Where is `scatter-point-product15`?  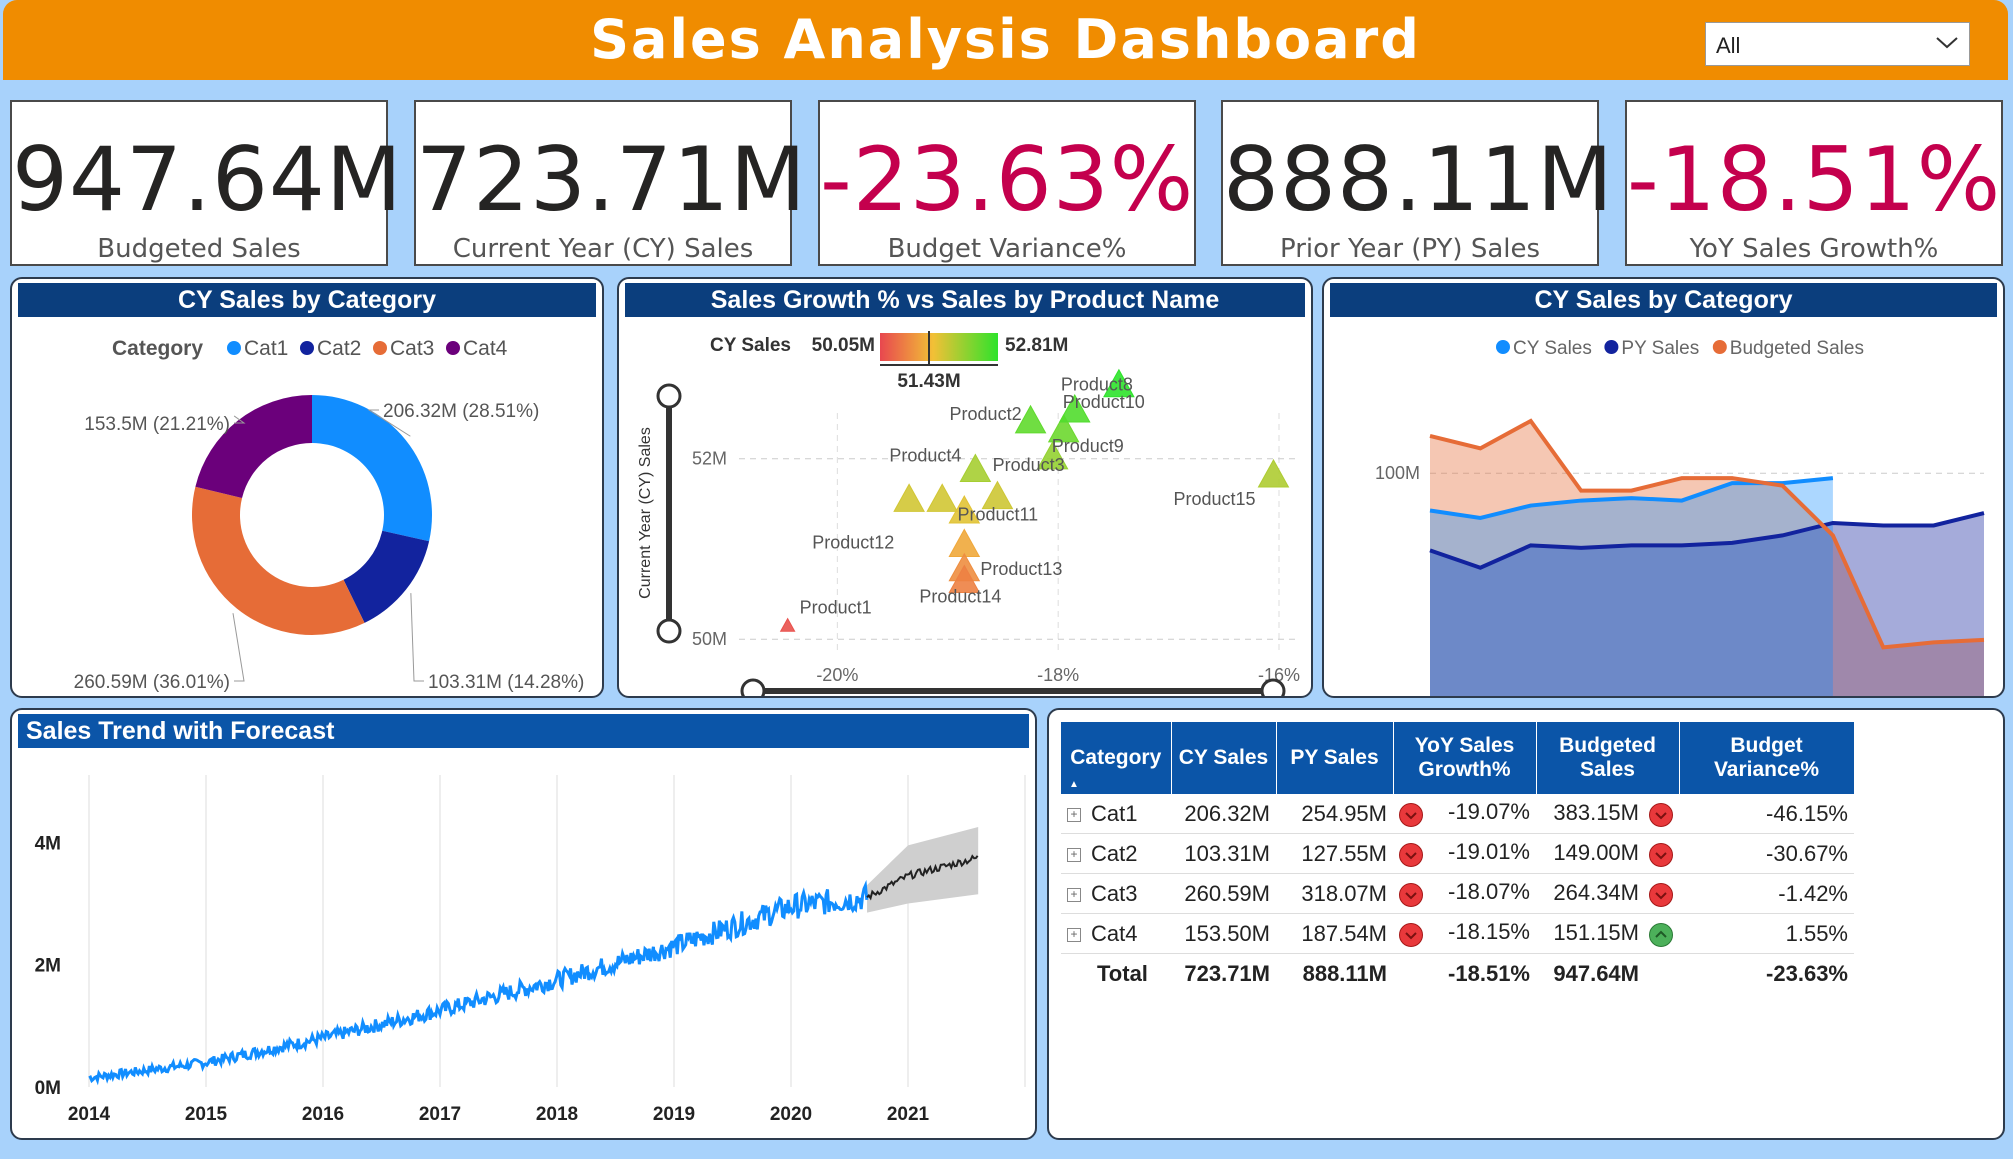 scatter-point-product15 is located at coordinates (1273, 473).